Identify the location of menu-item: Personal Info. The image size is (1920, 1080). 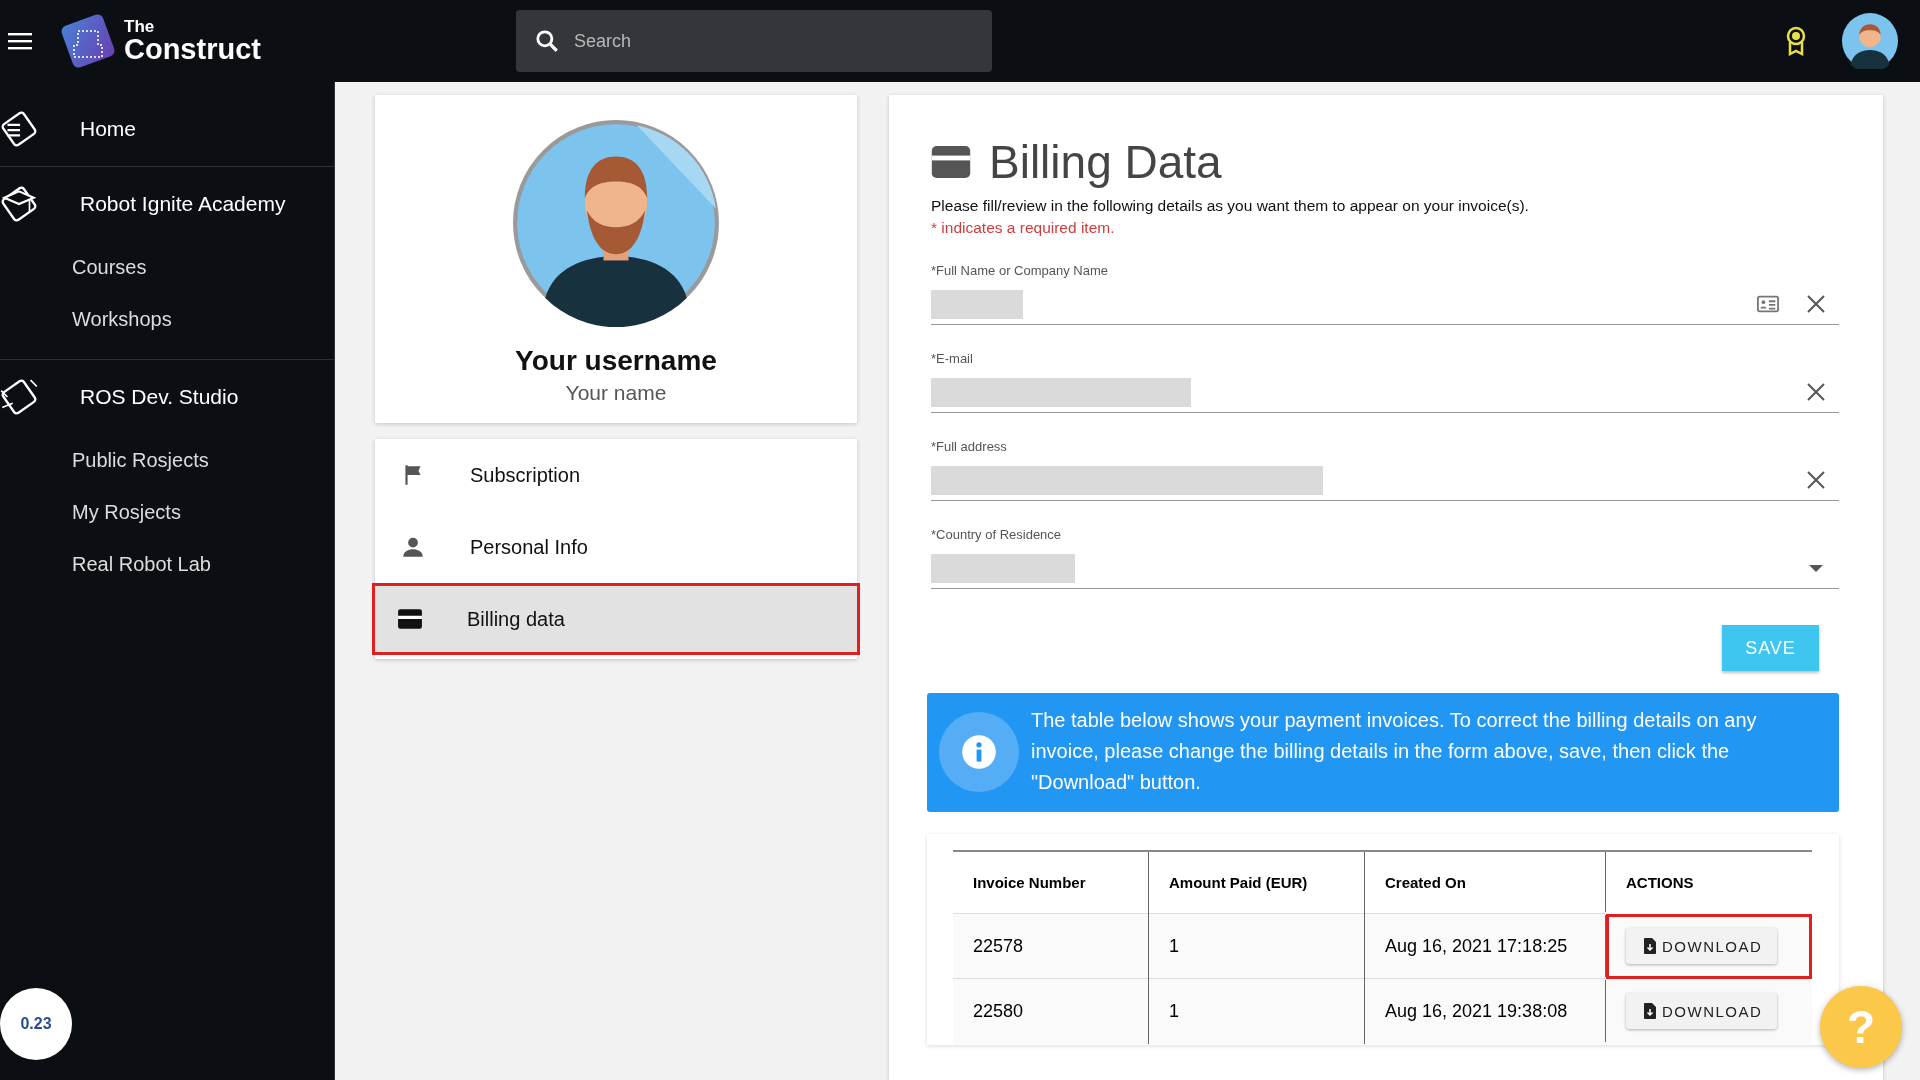
(616, 547).